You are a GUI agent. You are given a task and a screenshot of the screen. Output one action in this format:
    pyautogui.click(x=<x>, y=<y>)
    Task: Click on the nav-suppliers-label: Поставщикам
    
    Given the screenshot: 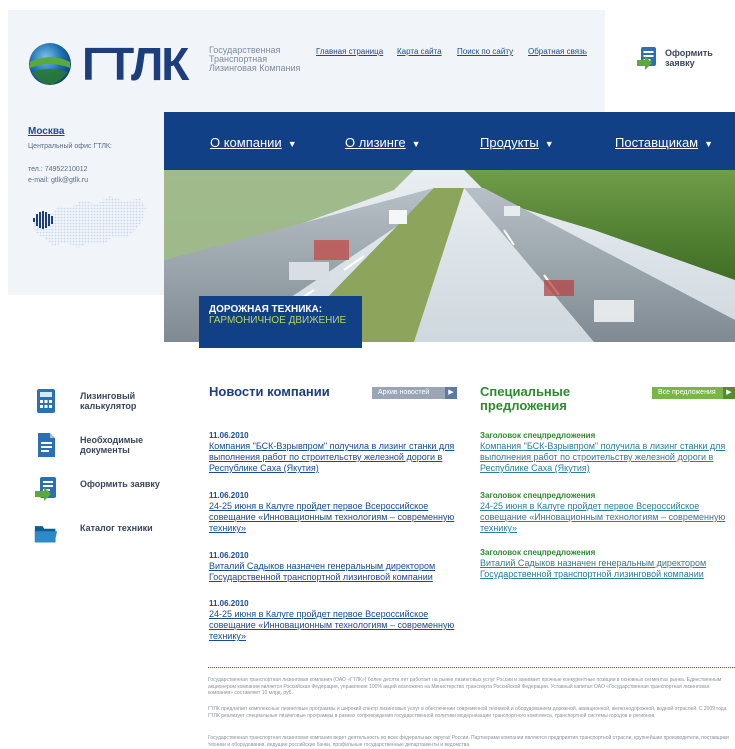 What is the action you would take?
    pyautogui.click(x=657, y=142)
    